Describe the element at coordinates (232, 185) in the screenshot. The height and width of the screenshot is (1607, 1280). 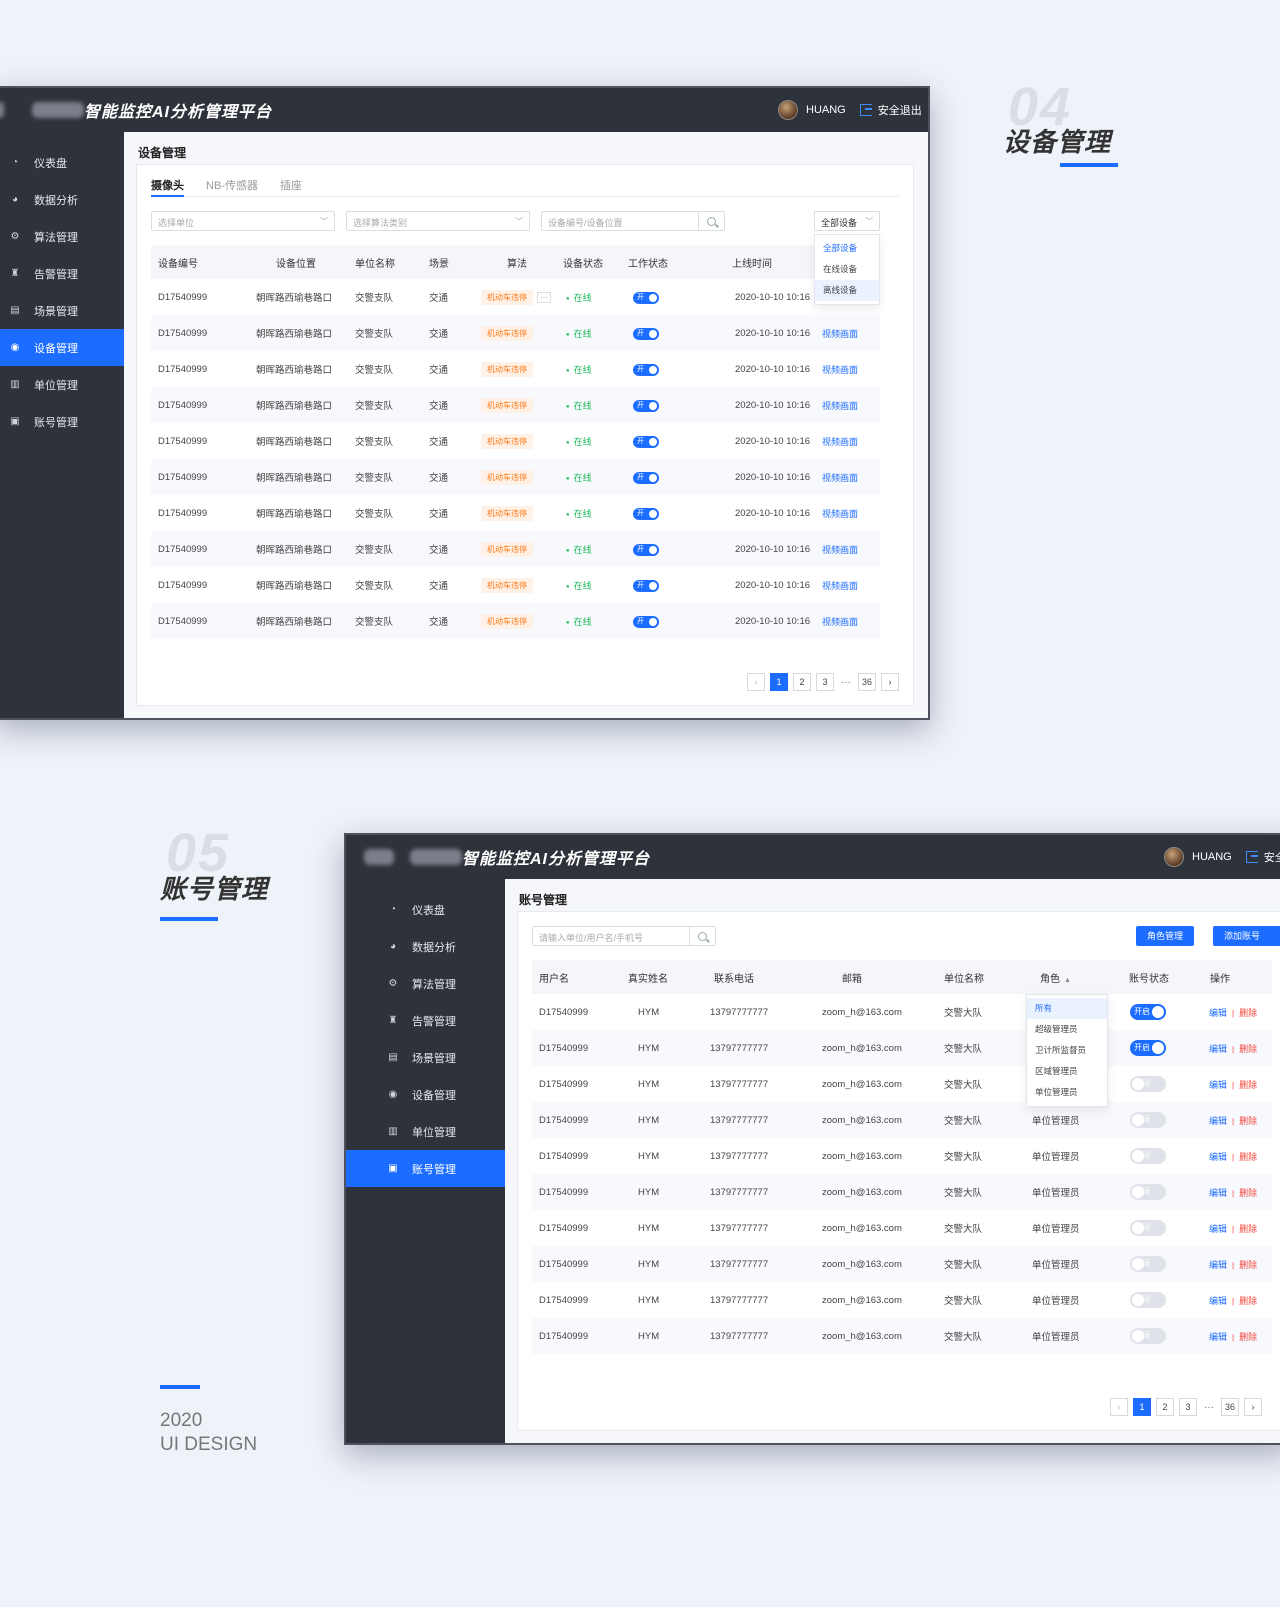
I see `tab-nb-sensor: NB-传感器` at that location.